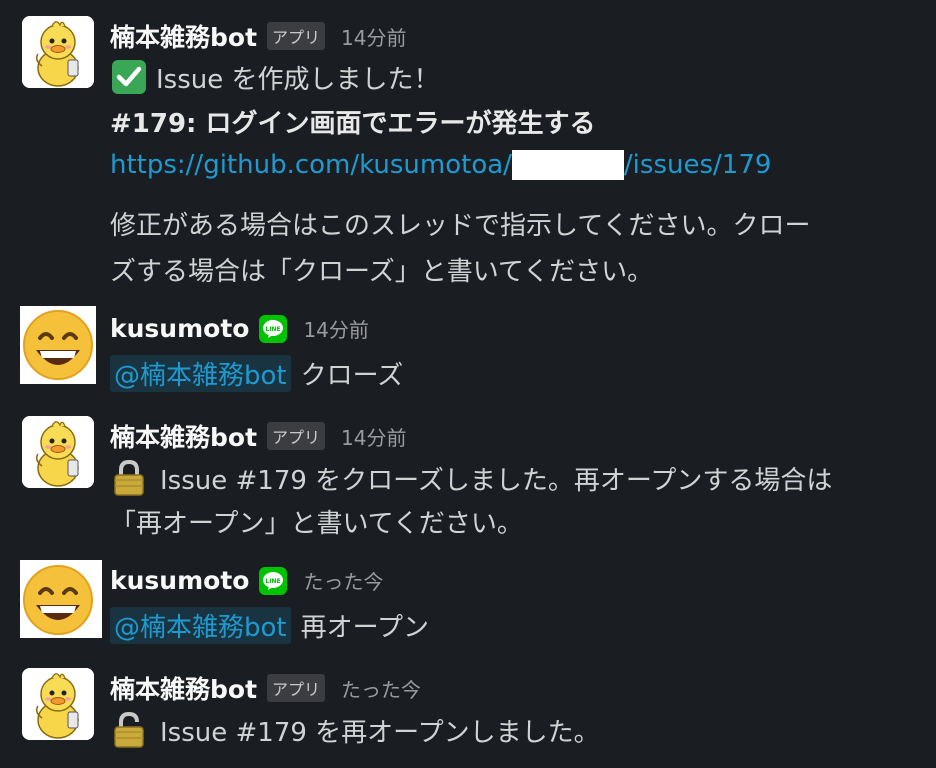 Image resolution: width=936 pixels, height=768 pixels. Describe the element at coordinates (298, 79) in the screenshot. I see `message-text: Issue を作成しました！` at that location.